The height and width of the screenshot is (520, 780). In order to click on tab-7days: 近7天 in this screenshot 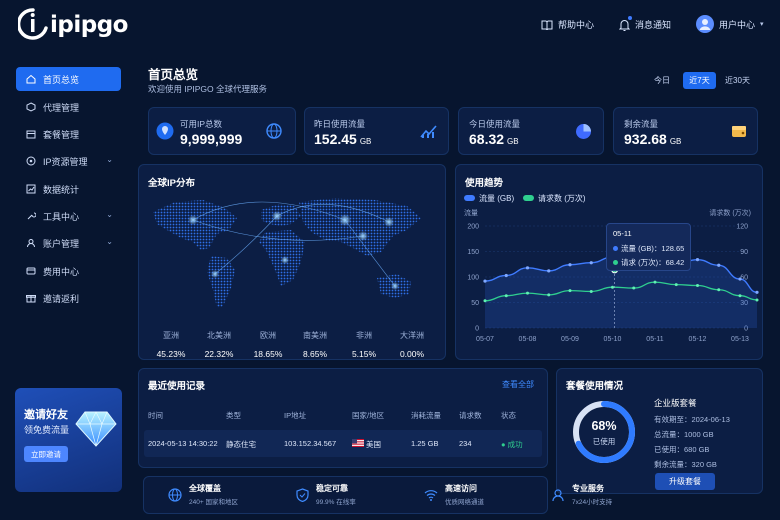, I will do `click(699, 80)`.